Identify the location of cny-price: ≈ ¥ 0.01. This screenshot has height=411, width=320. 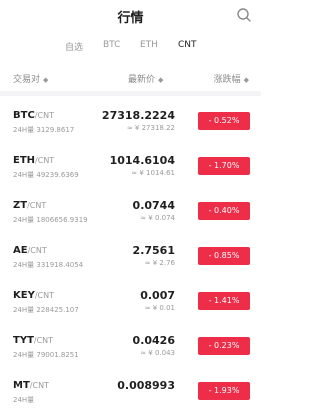
(159, 308).